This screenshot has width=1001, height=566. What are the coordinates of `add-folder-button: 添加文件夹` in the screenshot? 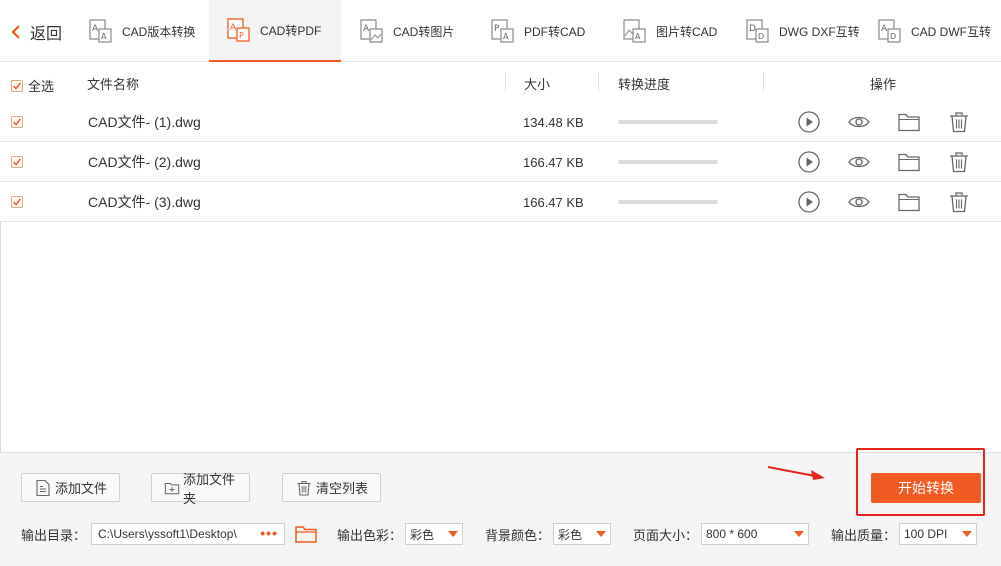 It's located at (200, 489).